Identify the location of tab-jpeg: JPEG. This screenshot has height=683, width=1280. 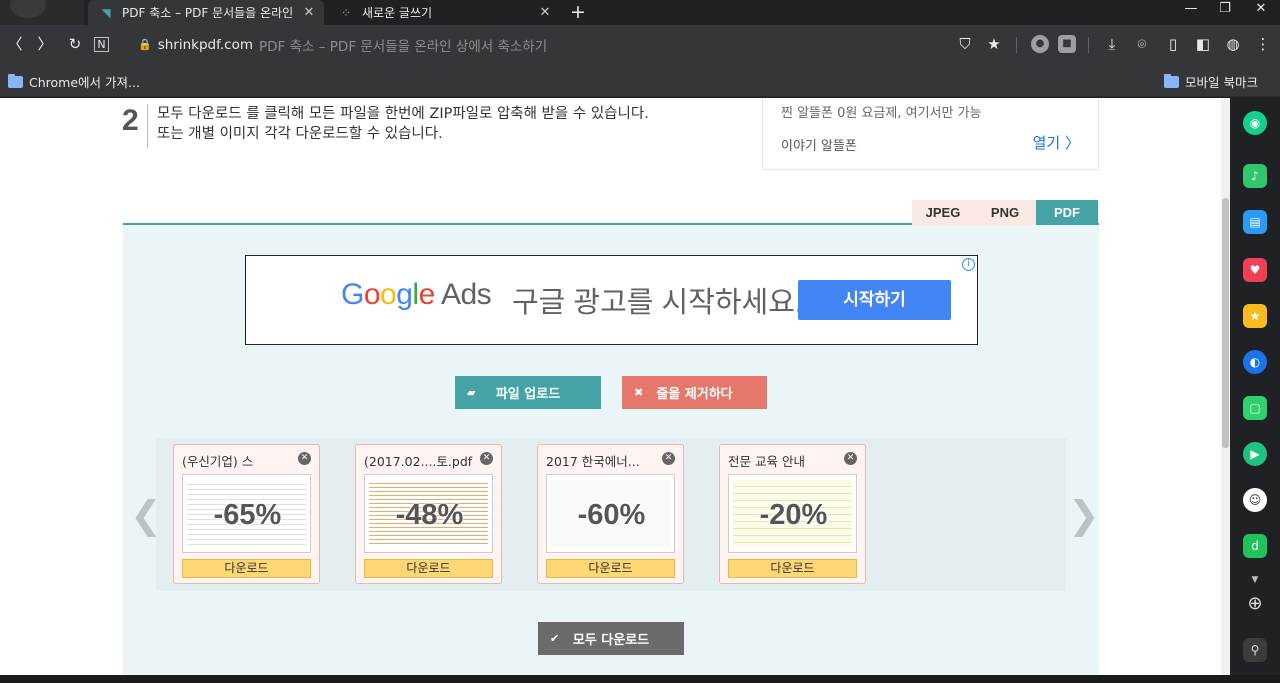
(943, 212).